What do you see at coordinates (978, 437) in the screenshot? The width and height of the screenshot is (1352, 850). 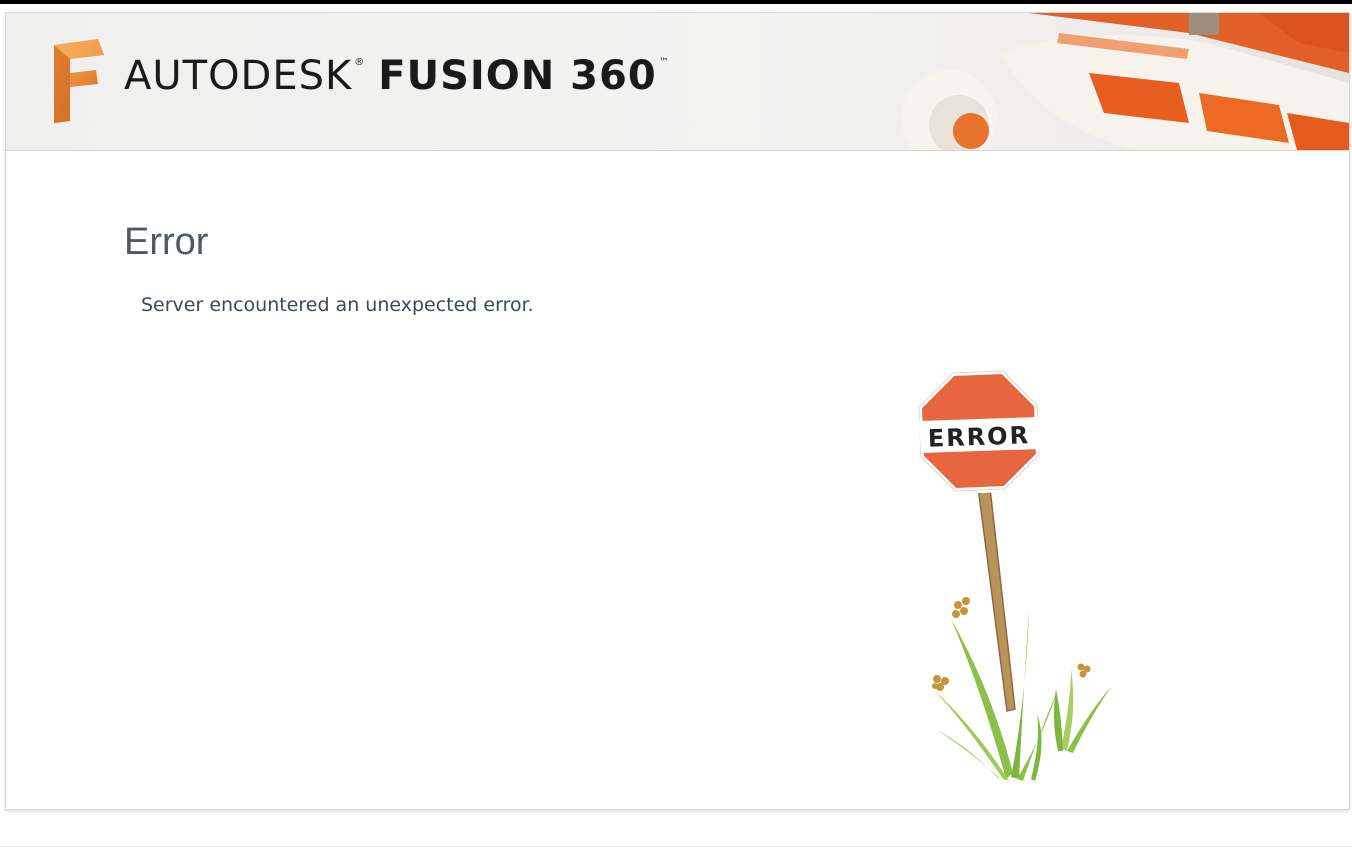 I see `sign-label: ERROR` at bounding box center [978, 437].